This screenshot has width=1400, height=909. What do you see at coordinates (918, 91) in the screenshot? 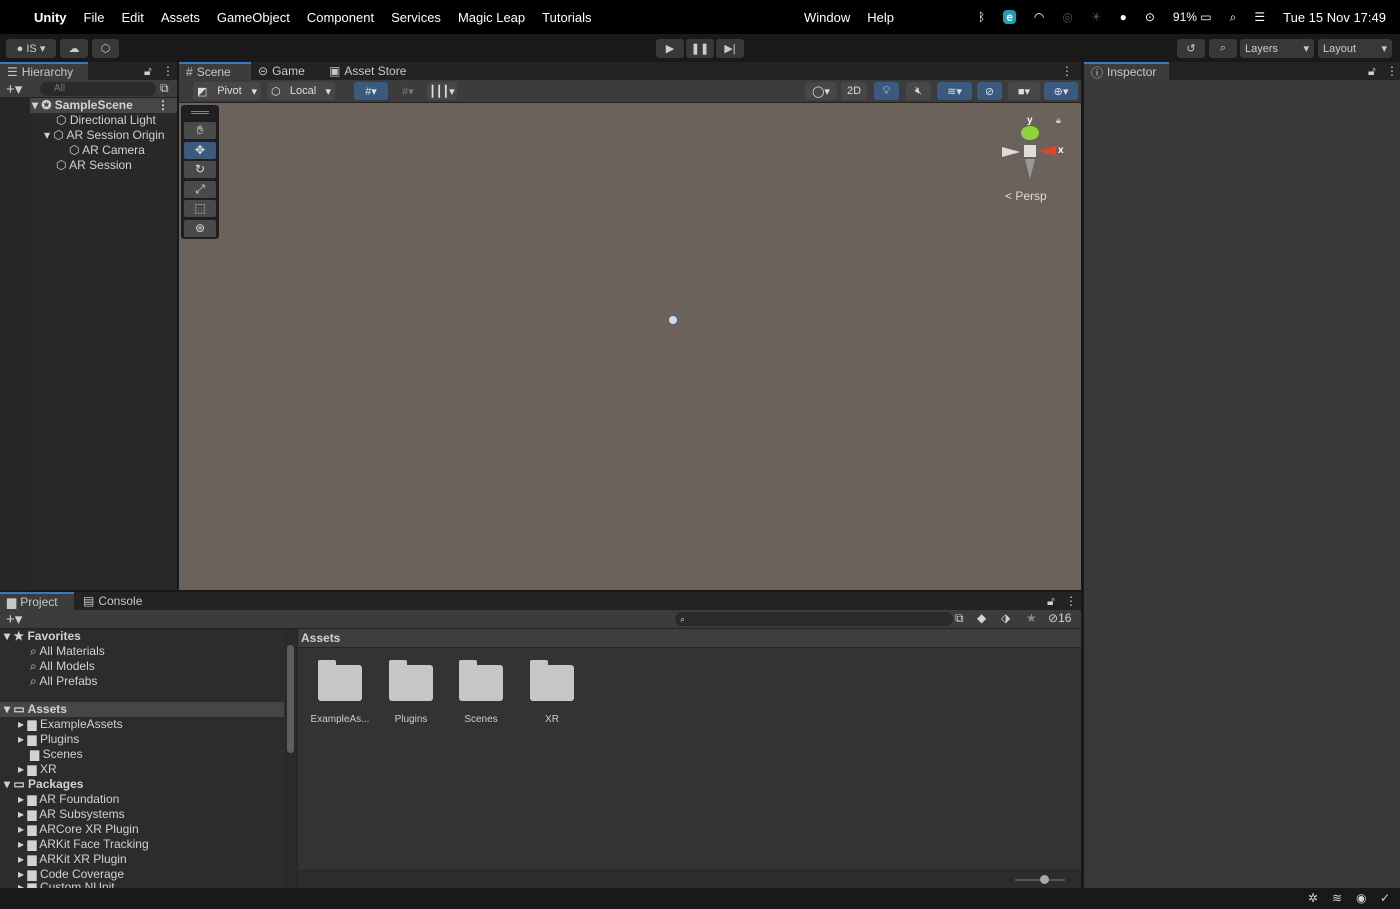
I see `audio-toggle: 🔇︎` at bounding box center [918, 91].